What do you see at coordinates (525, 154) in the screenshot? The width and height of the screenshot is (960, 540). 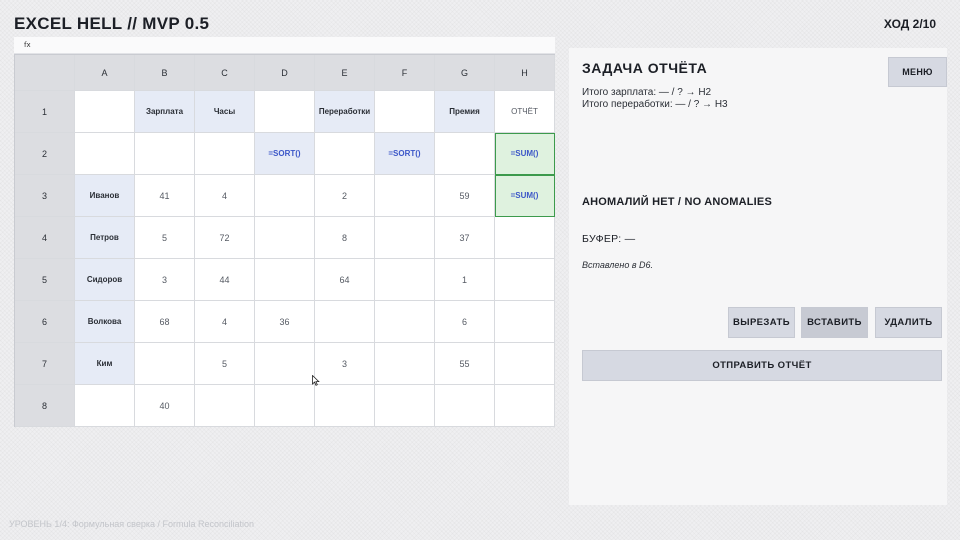 I see `cell-h2: =SUM()` at bounding box center [525, 154].